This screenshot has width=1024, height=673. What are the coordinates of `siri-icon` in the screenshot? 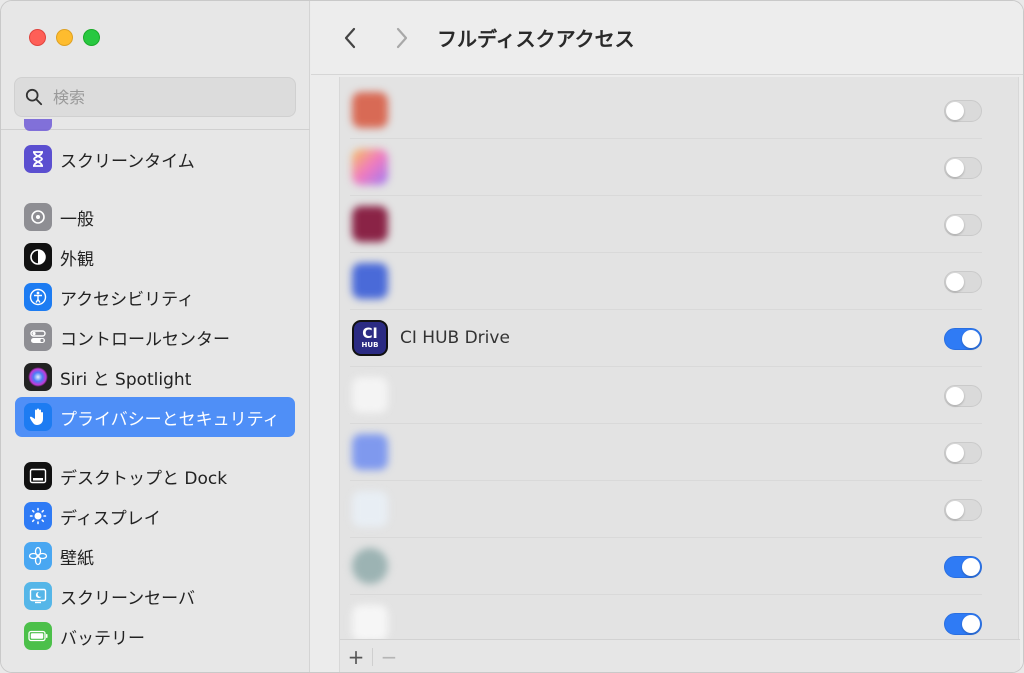 It's located at (38, 377).